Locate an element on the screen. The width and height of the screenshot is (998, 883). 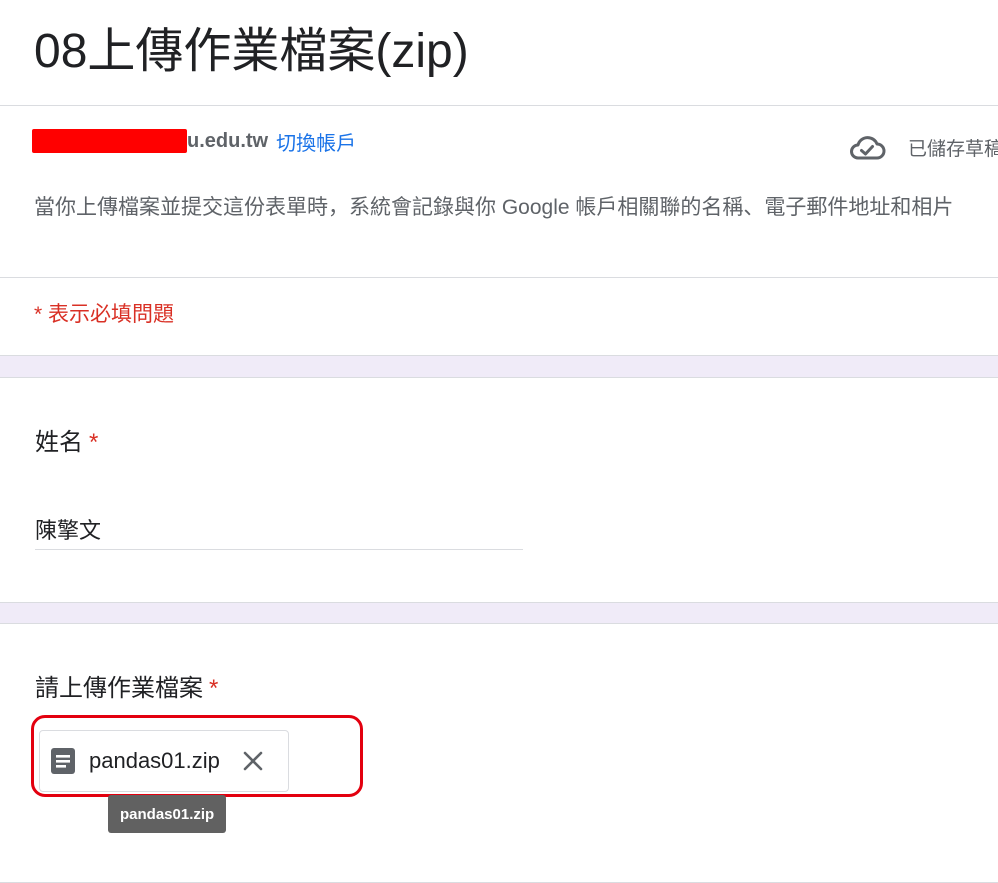
draft-saved-status: 已儲存草稿 is located at coordinates (923, 147).